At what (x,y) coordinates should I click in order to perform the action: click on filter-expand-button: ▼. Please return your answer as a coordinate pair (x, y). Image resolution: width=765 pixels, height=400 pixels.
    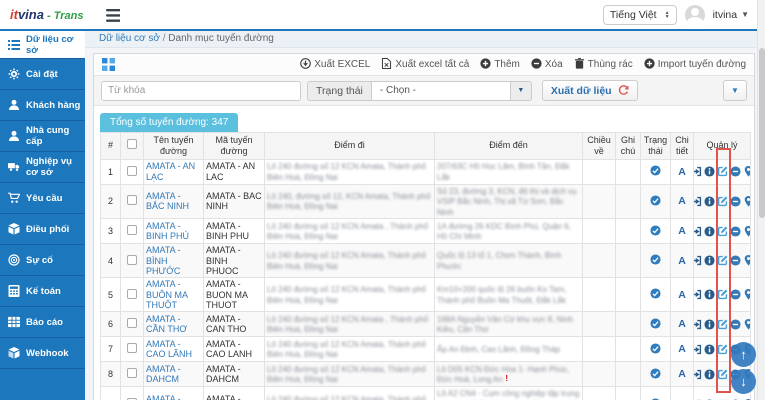
    Looking at the image, I should click on (735, 90).